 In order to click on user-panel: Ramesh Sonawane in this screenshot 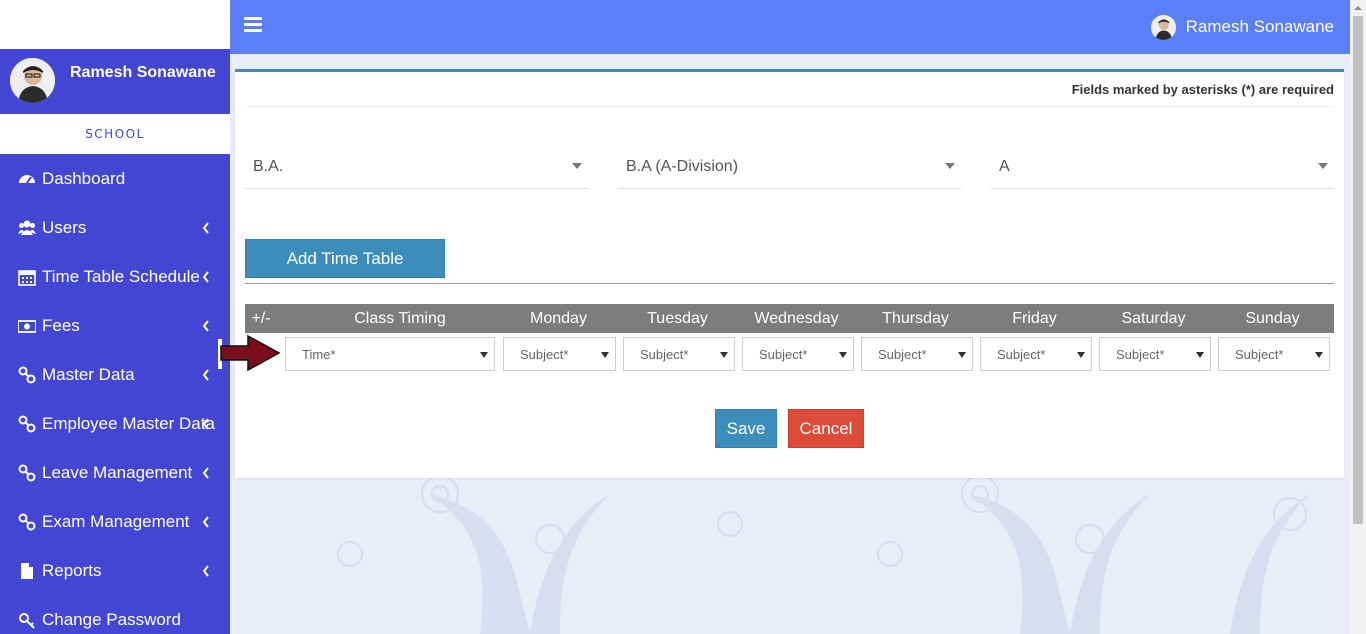, I will do `click(115, 81)`.